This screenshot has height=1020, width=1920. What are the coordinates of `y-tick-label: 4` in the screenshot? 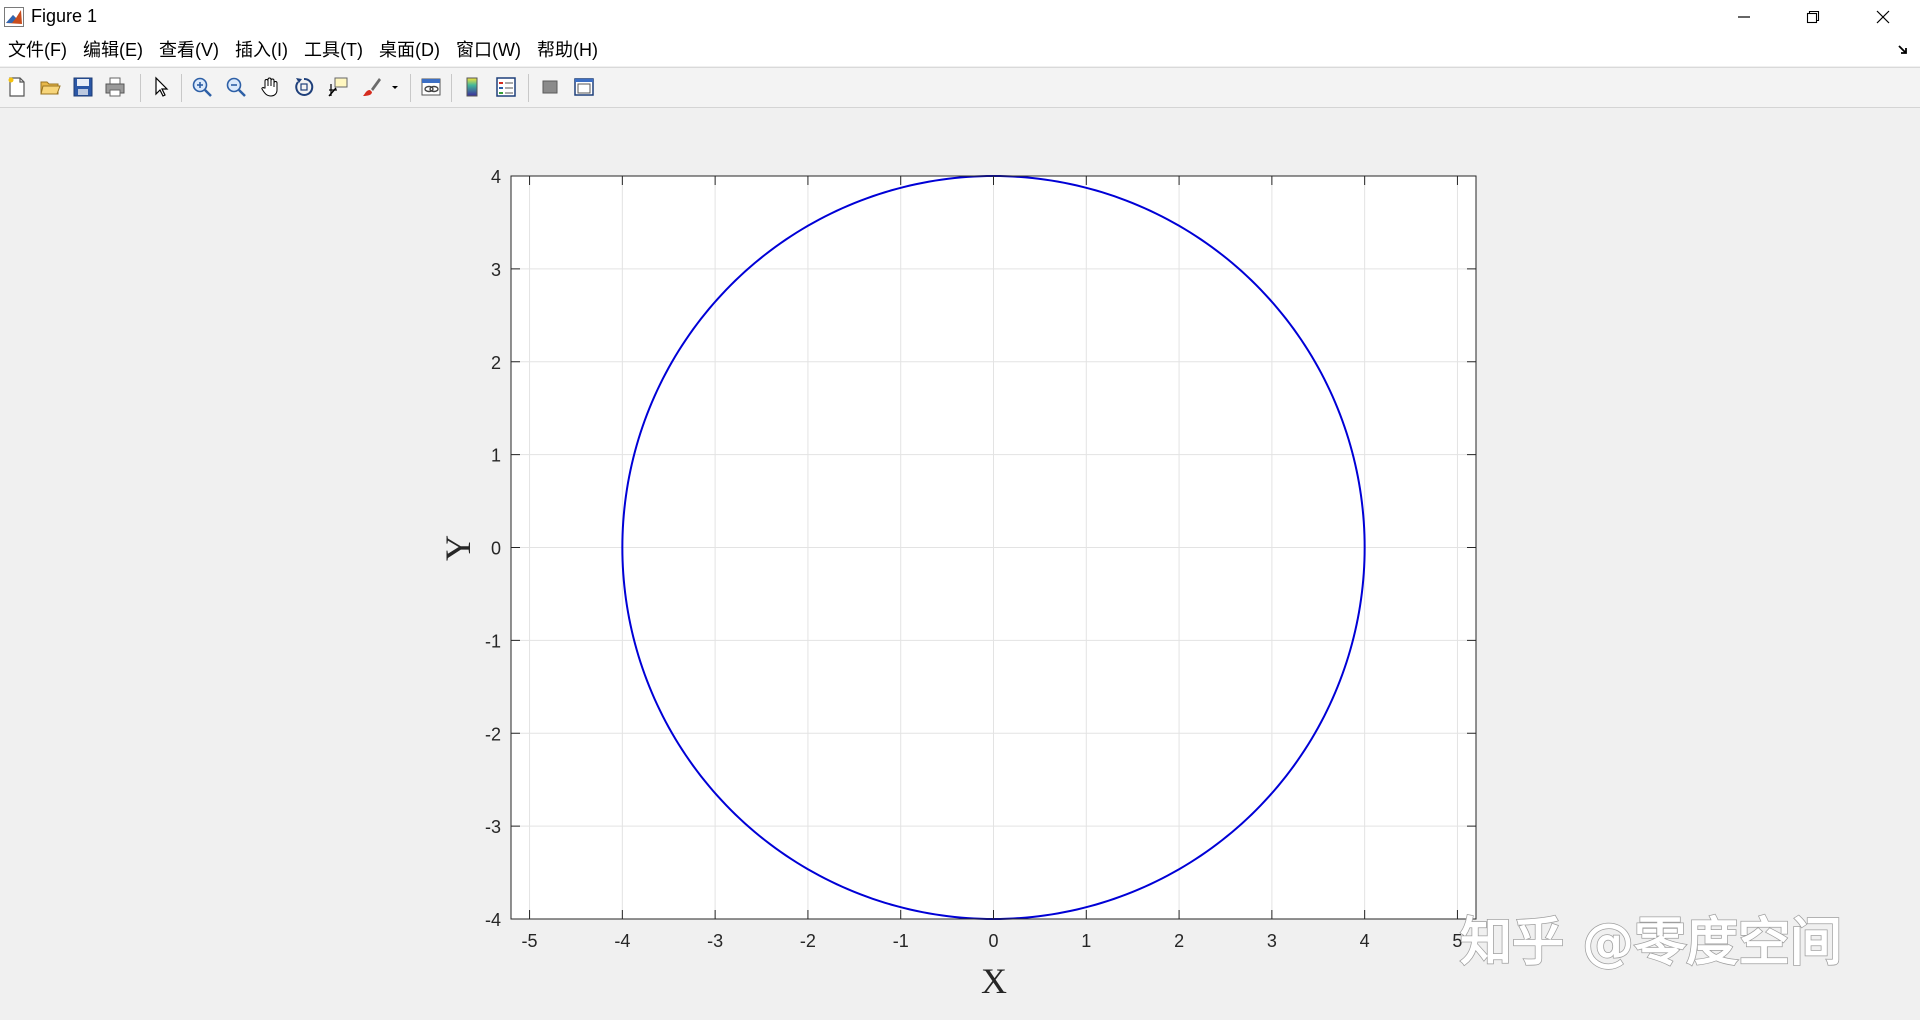 It's located at (496, 177).